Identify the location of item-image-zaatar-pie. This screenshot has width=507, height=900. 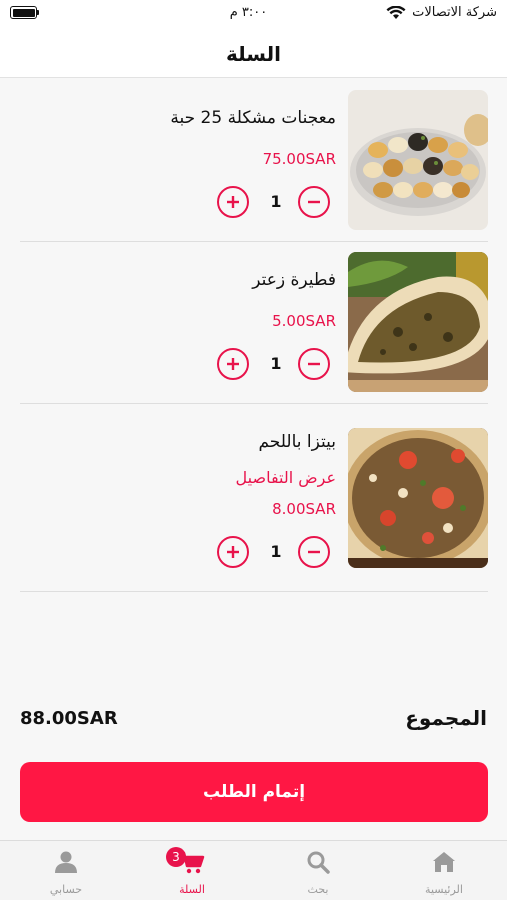
(418, 322).